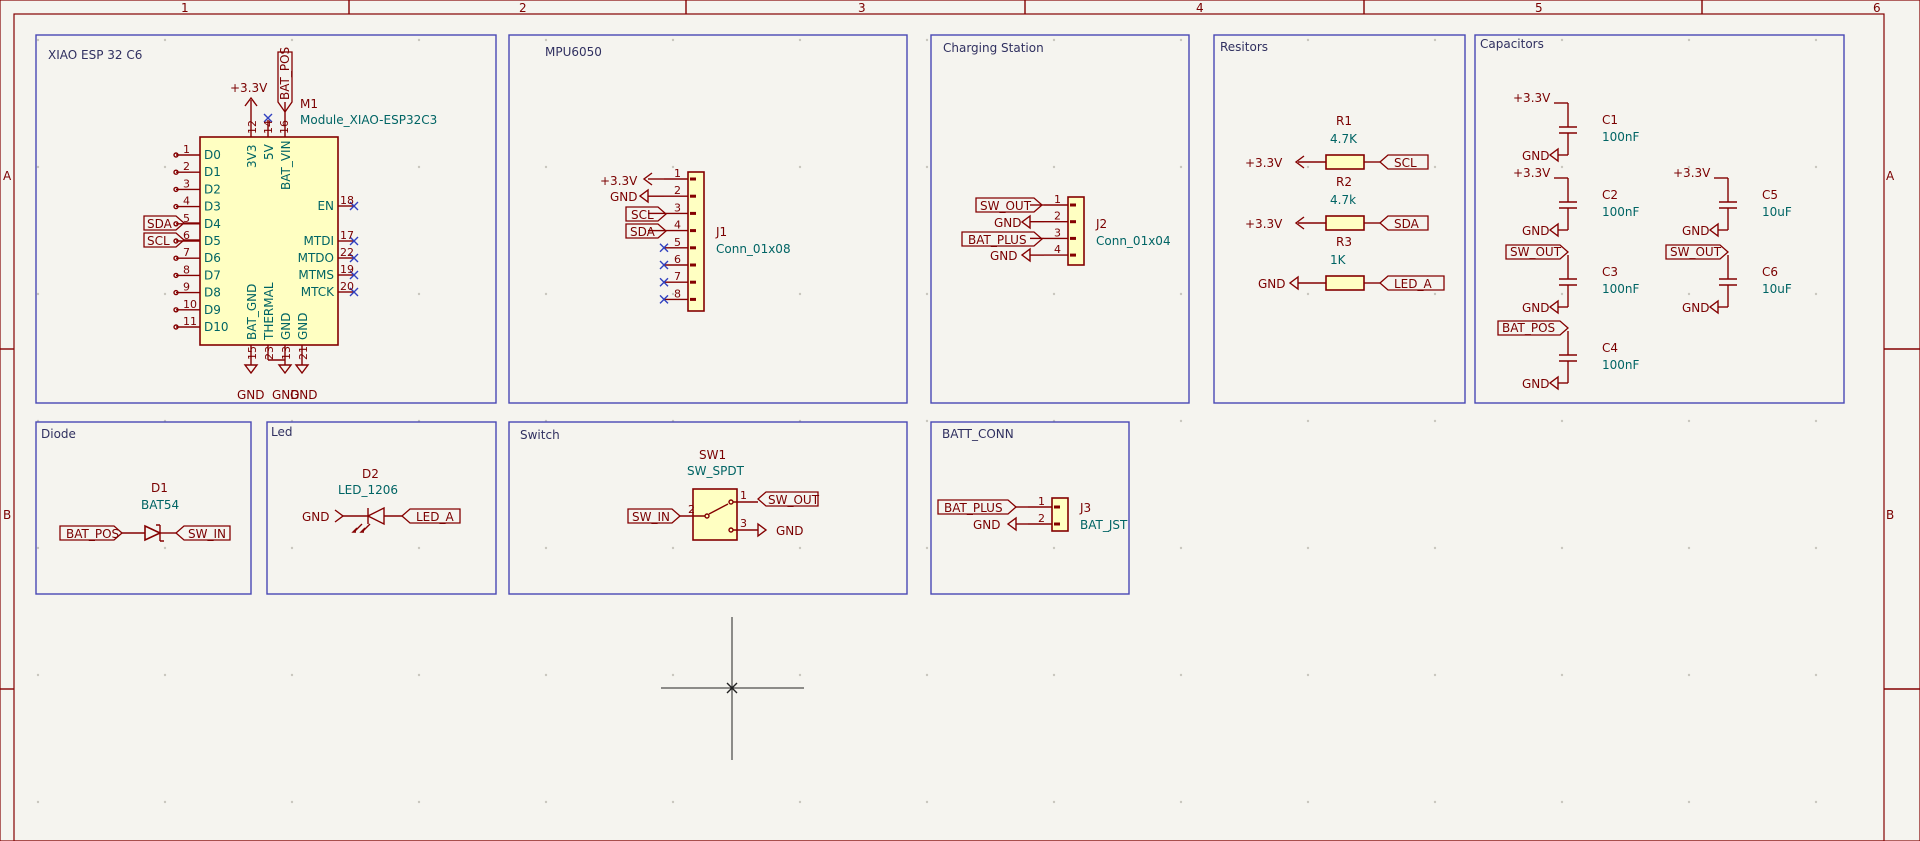 The height and width of the screenshot is (841, 1920). Describe the element at coordinates (1728, 279) in the screenshot. I see `capacitor-c6: C6 10uF SW_OUT GND` at that location.